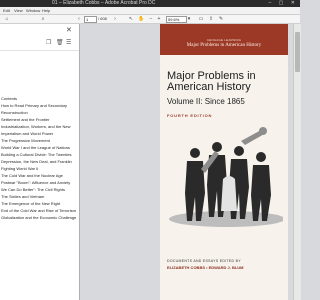 The height and width of the screenshot is (300, 320). What do you see at coordinates (283, 3) in the screenshot?
I see `window-controls: – ▢ ✕` at bounding box center [283, 3].